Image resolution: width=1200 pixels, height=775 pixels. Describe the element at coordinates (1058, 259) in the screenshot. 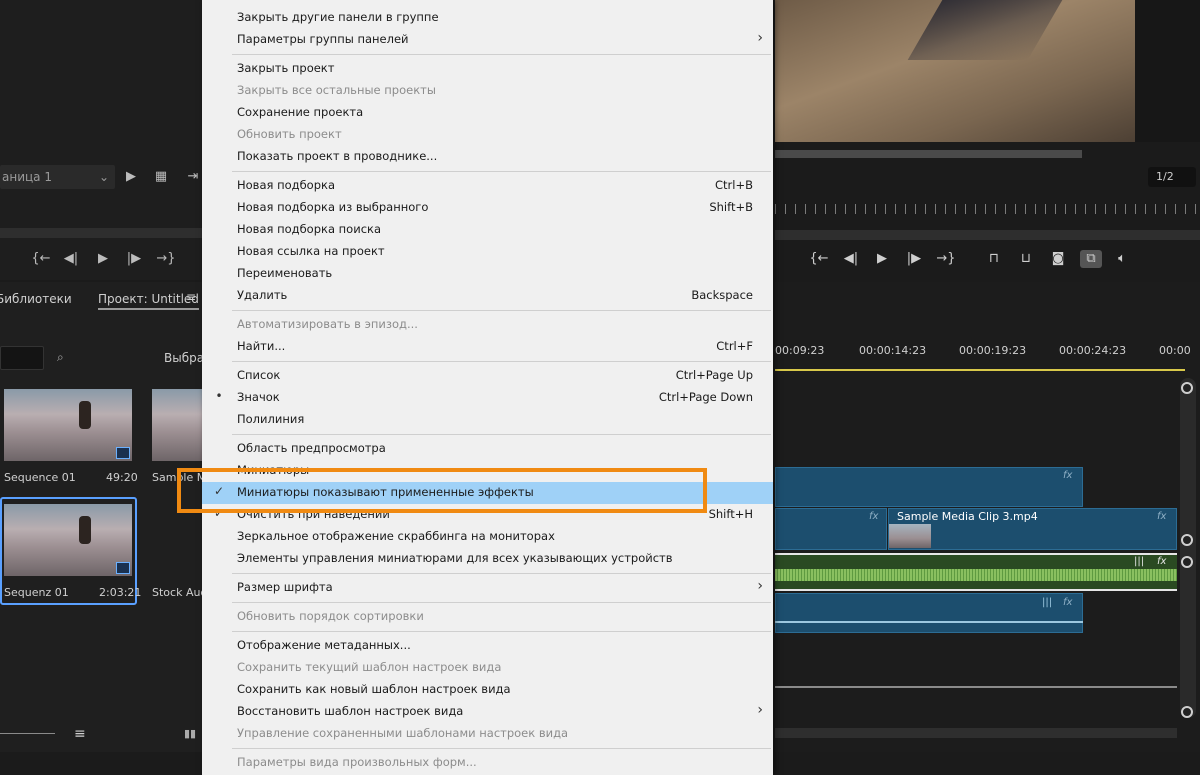

I see `camera-icon: ◙` at that location.